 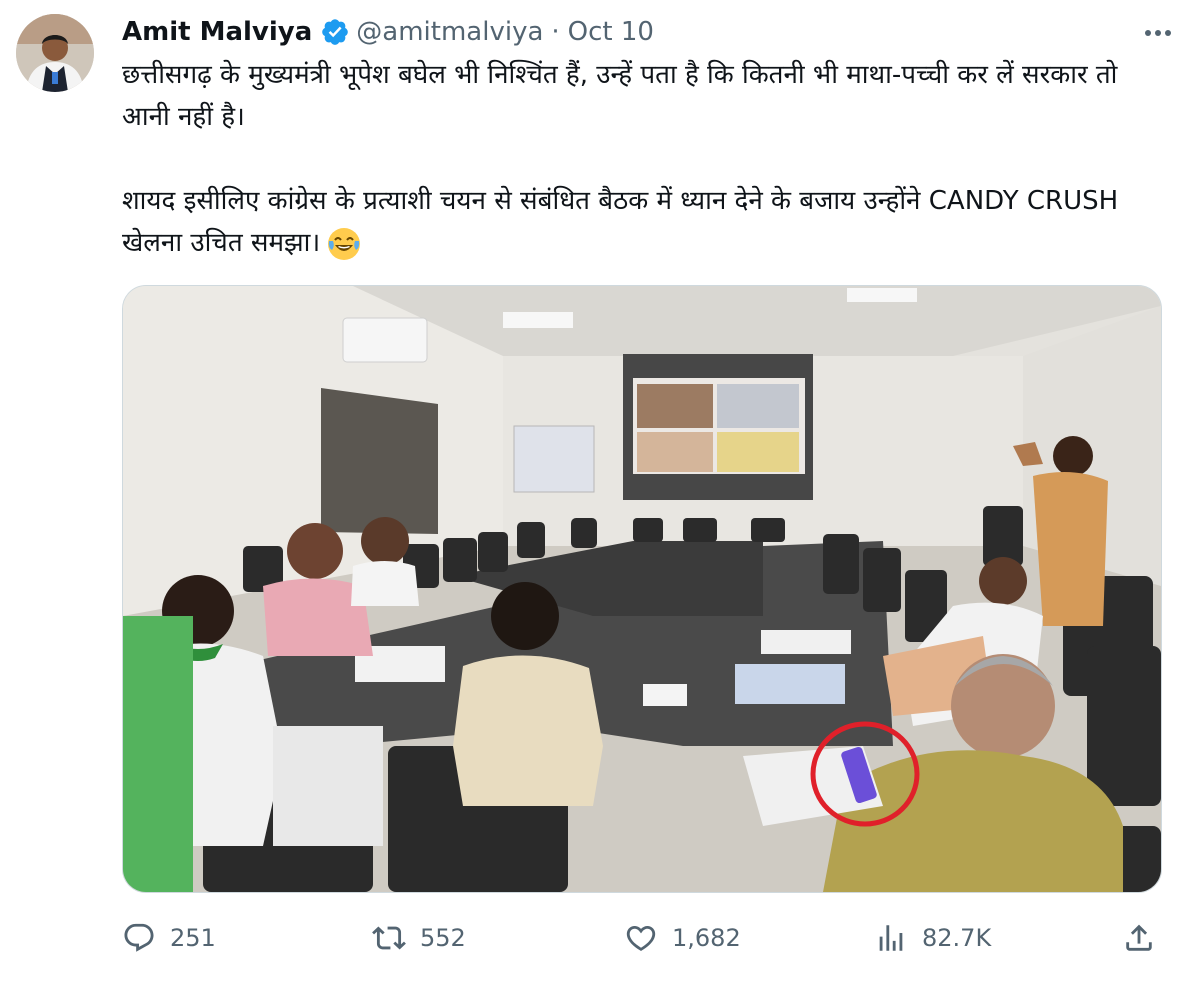 I want to click on views-button: 82.7K, so click(x=932, y=938).